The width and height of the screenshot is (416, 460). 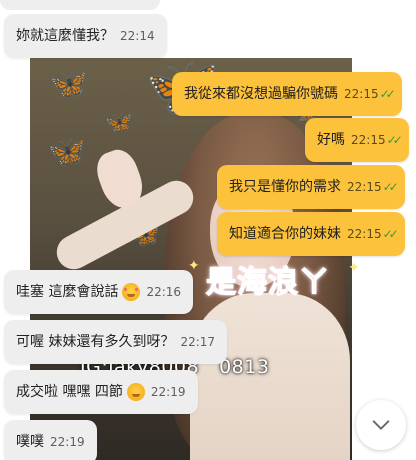 What do you see at coordinates (95, 342) in the screenshot?
I see `message-text: 可喔 妹妹還有多久到呀？` at bounding box center [95, 342].